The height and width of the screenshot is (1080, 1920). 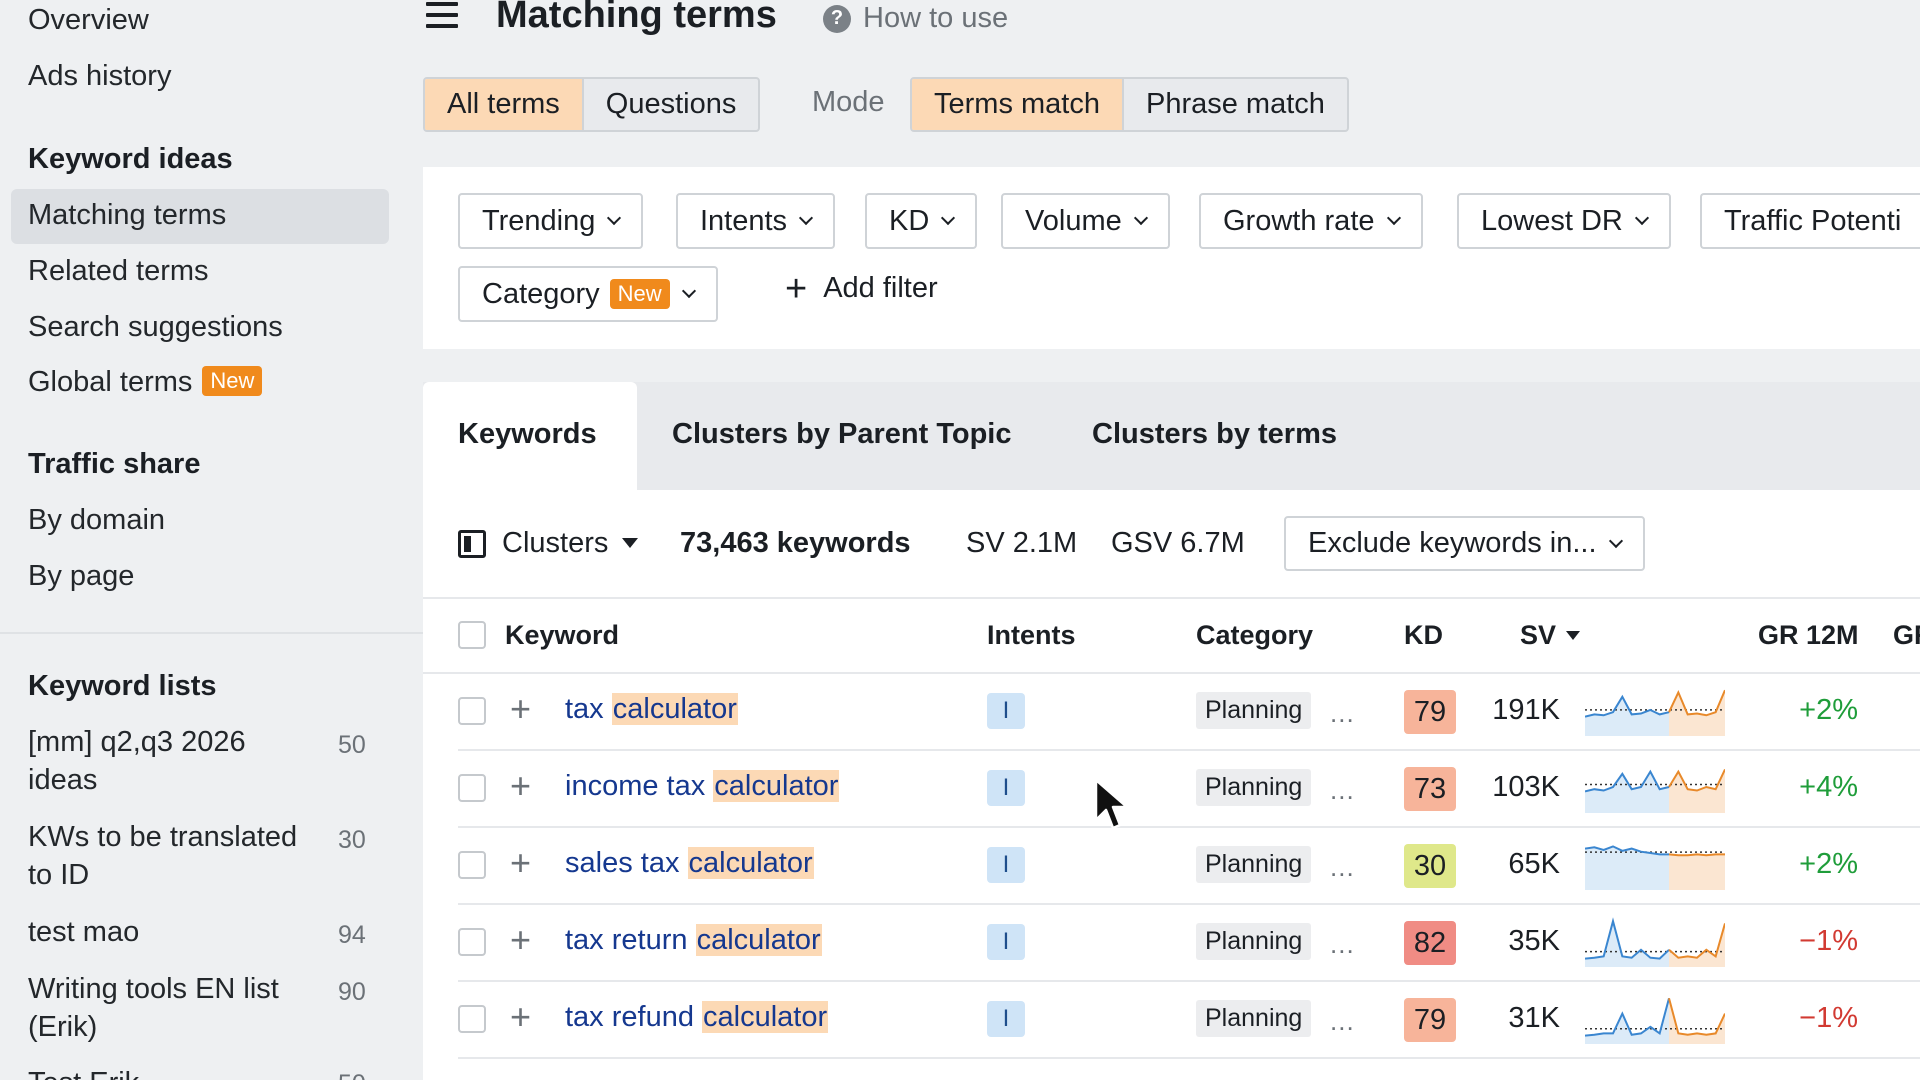 I want to click on column-header-category: Category, so click(x=1254, y=635).